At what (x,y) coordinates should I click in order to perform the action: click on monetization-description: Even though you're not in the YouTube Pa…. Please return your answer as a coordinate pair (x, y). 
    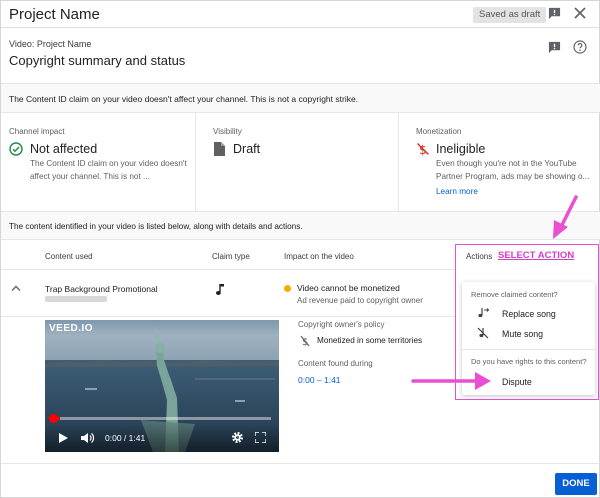
    Looking at the image, I should click on (513, 170).